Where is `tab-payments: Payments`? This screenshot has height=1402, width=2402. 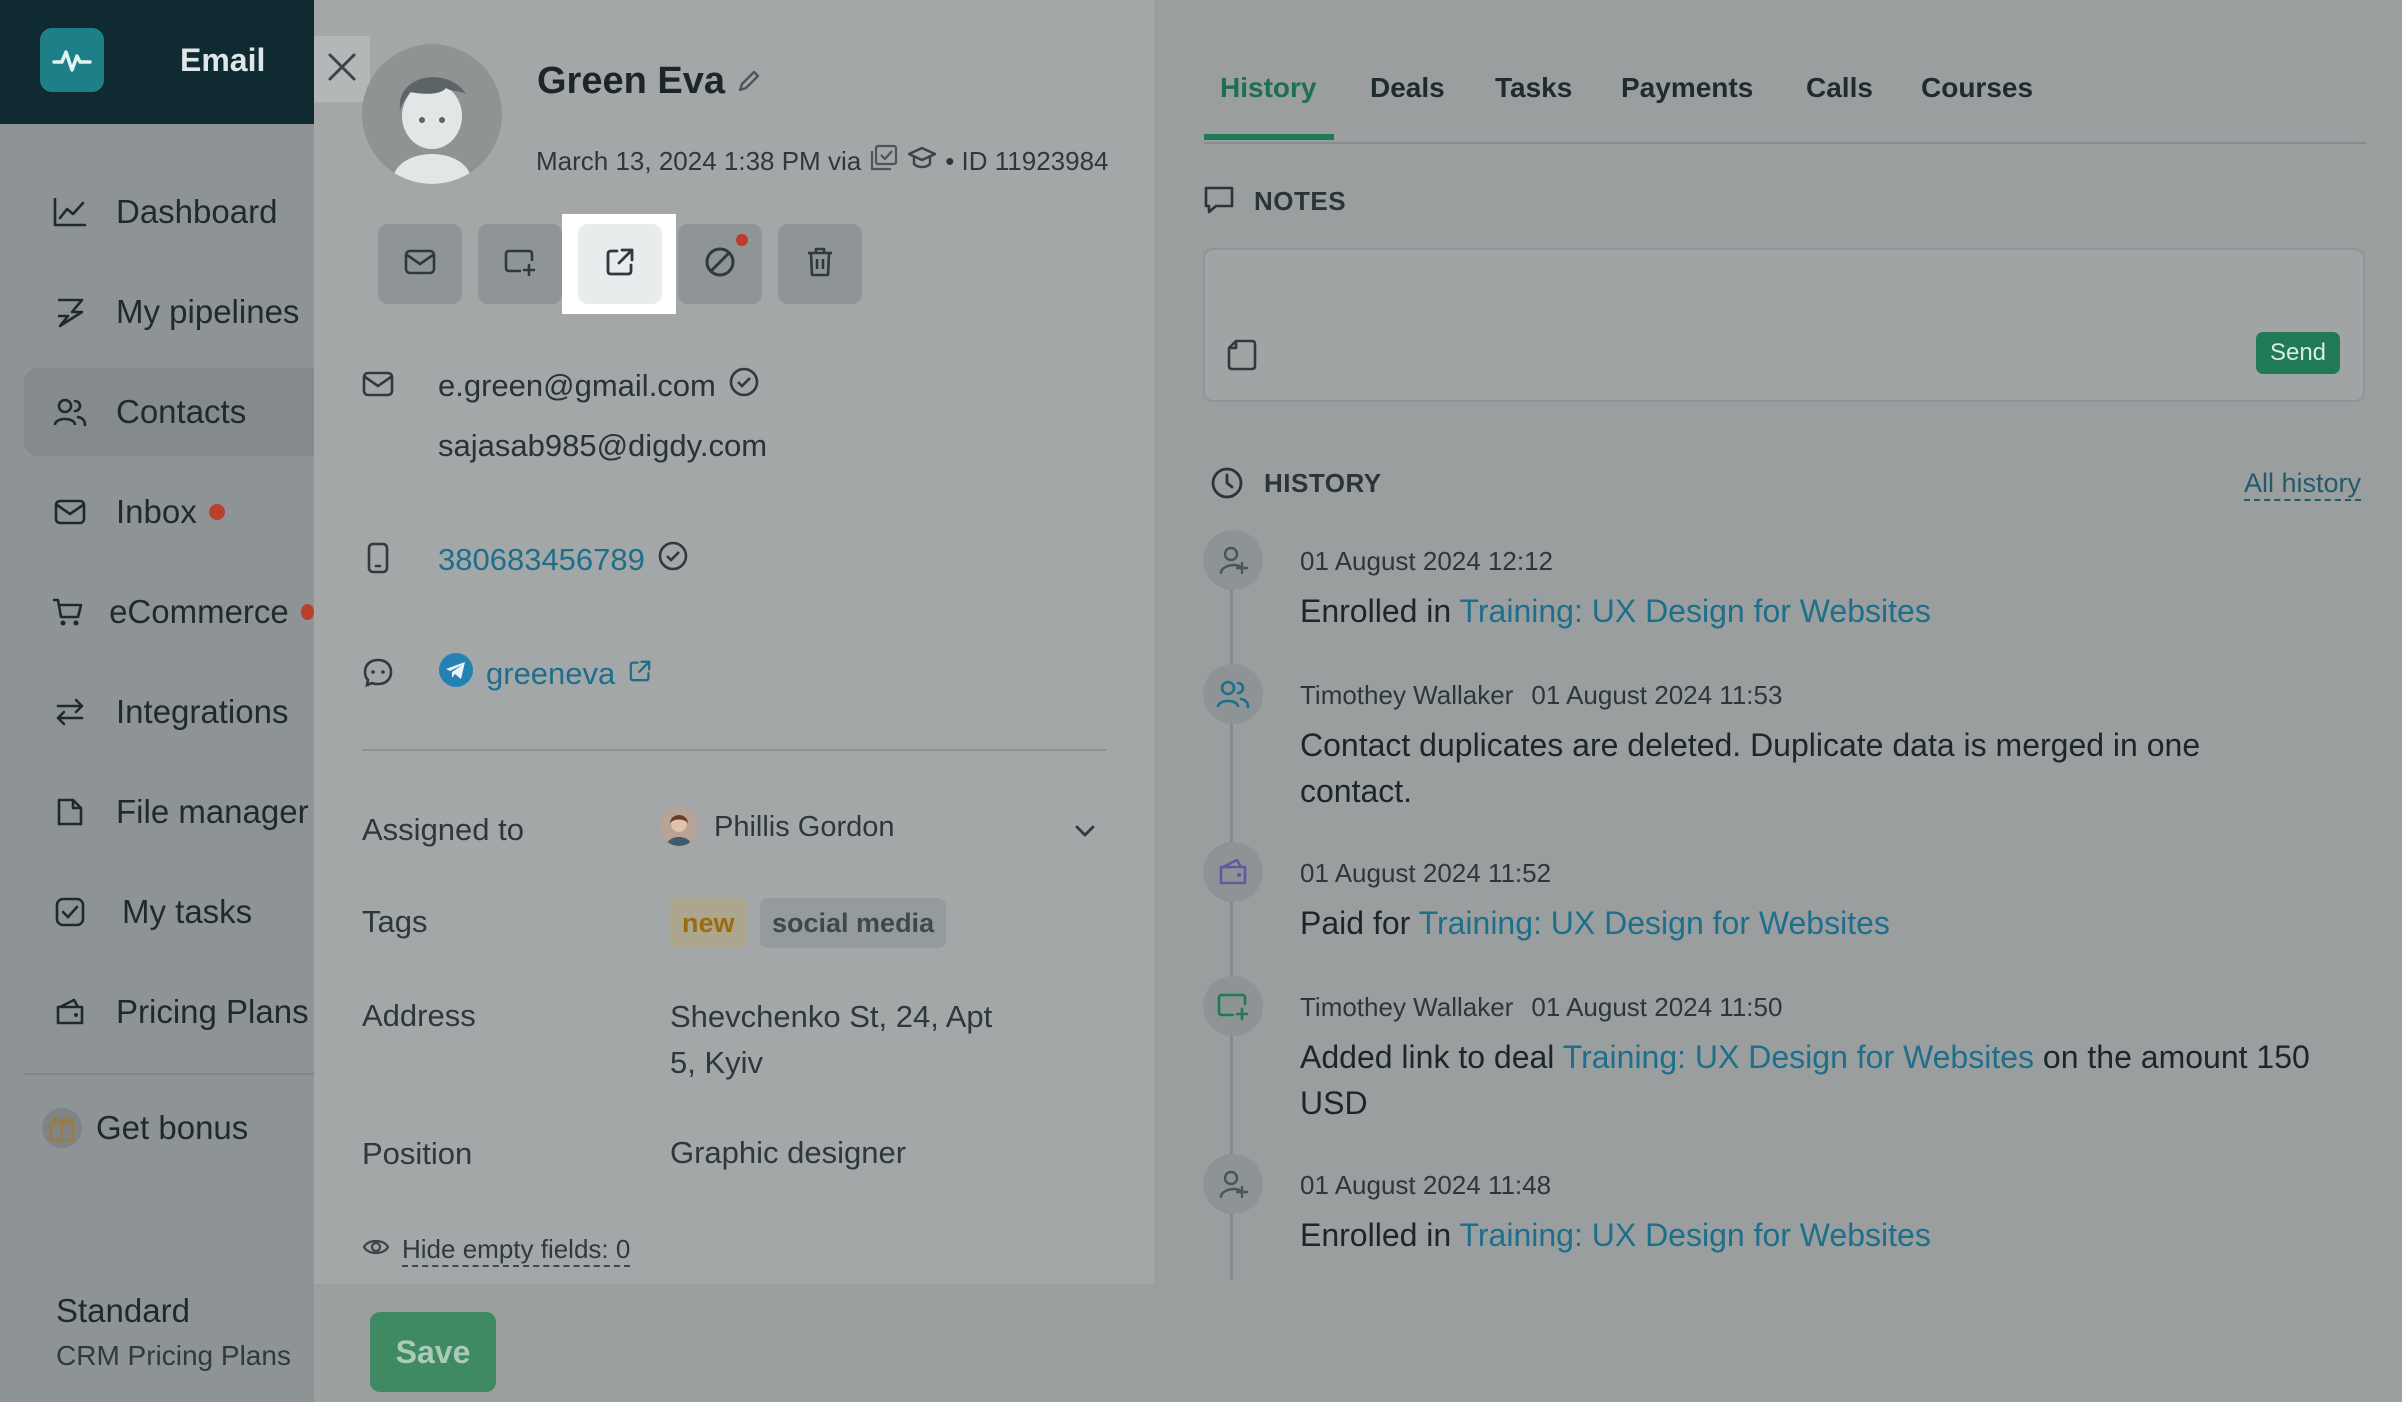 tab-payments: Payments is located at coordinates (1687, 88).